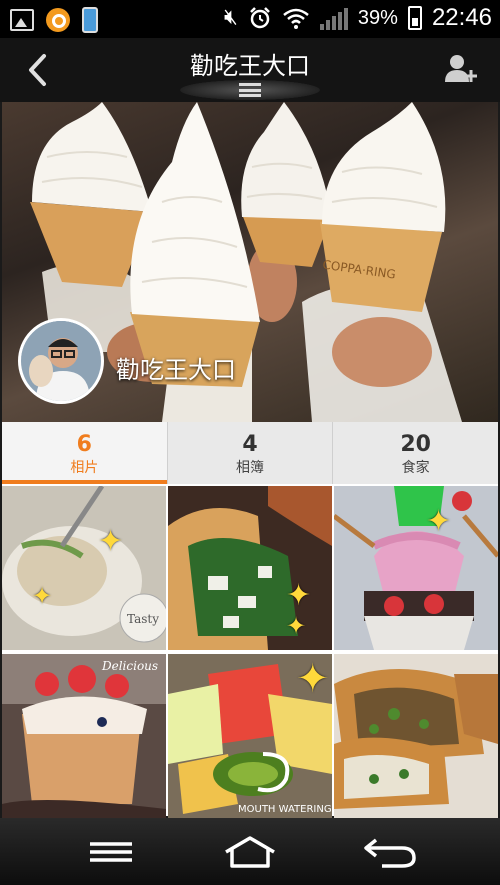  I want to click on nav-menu-button, so click(110, 852).